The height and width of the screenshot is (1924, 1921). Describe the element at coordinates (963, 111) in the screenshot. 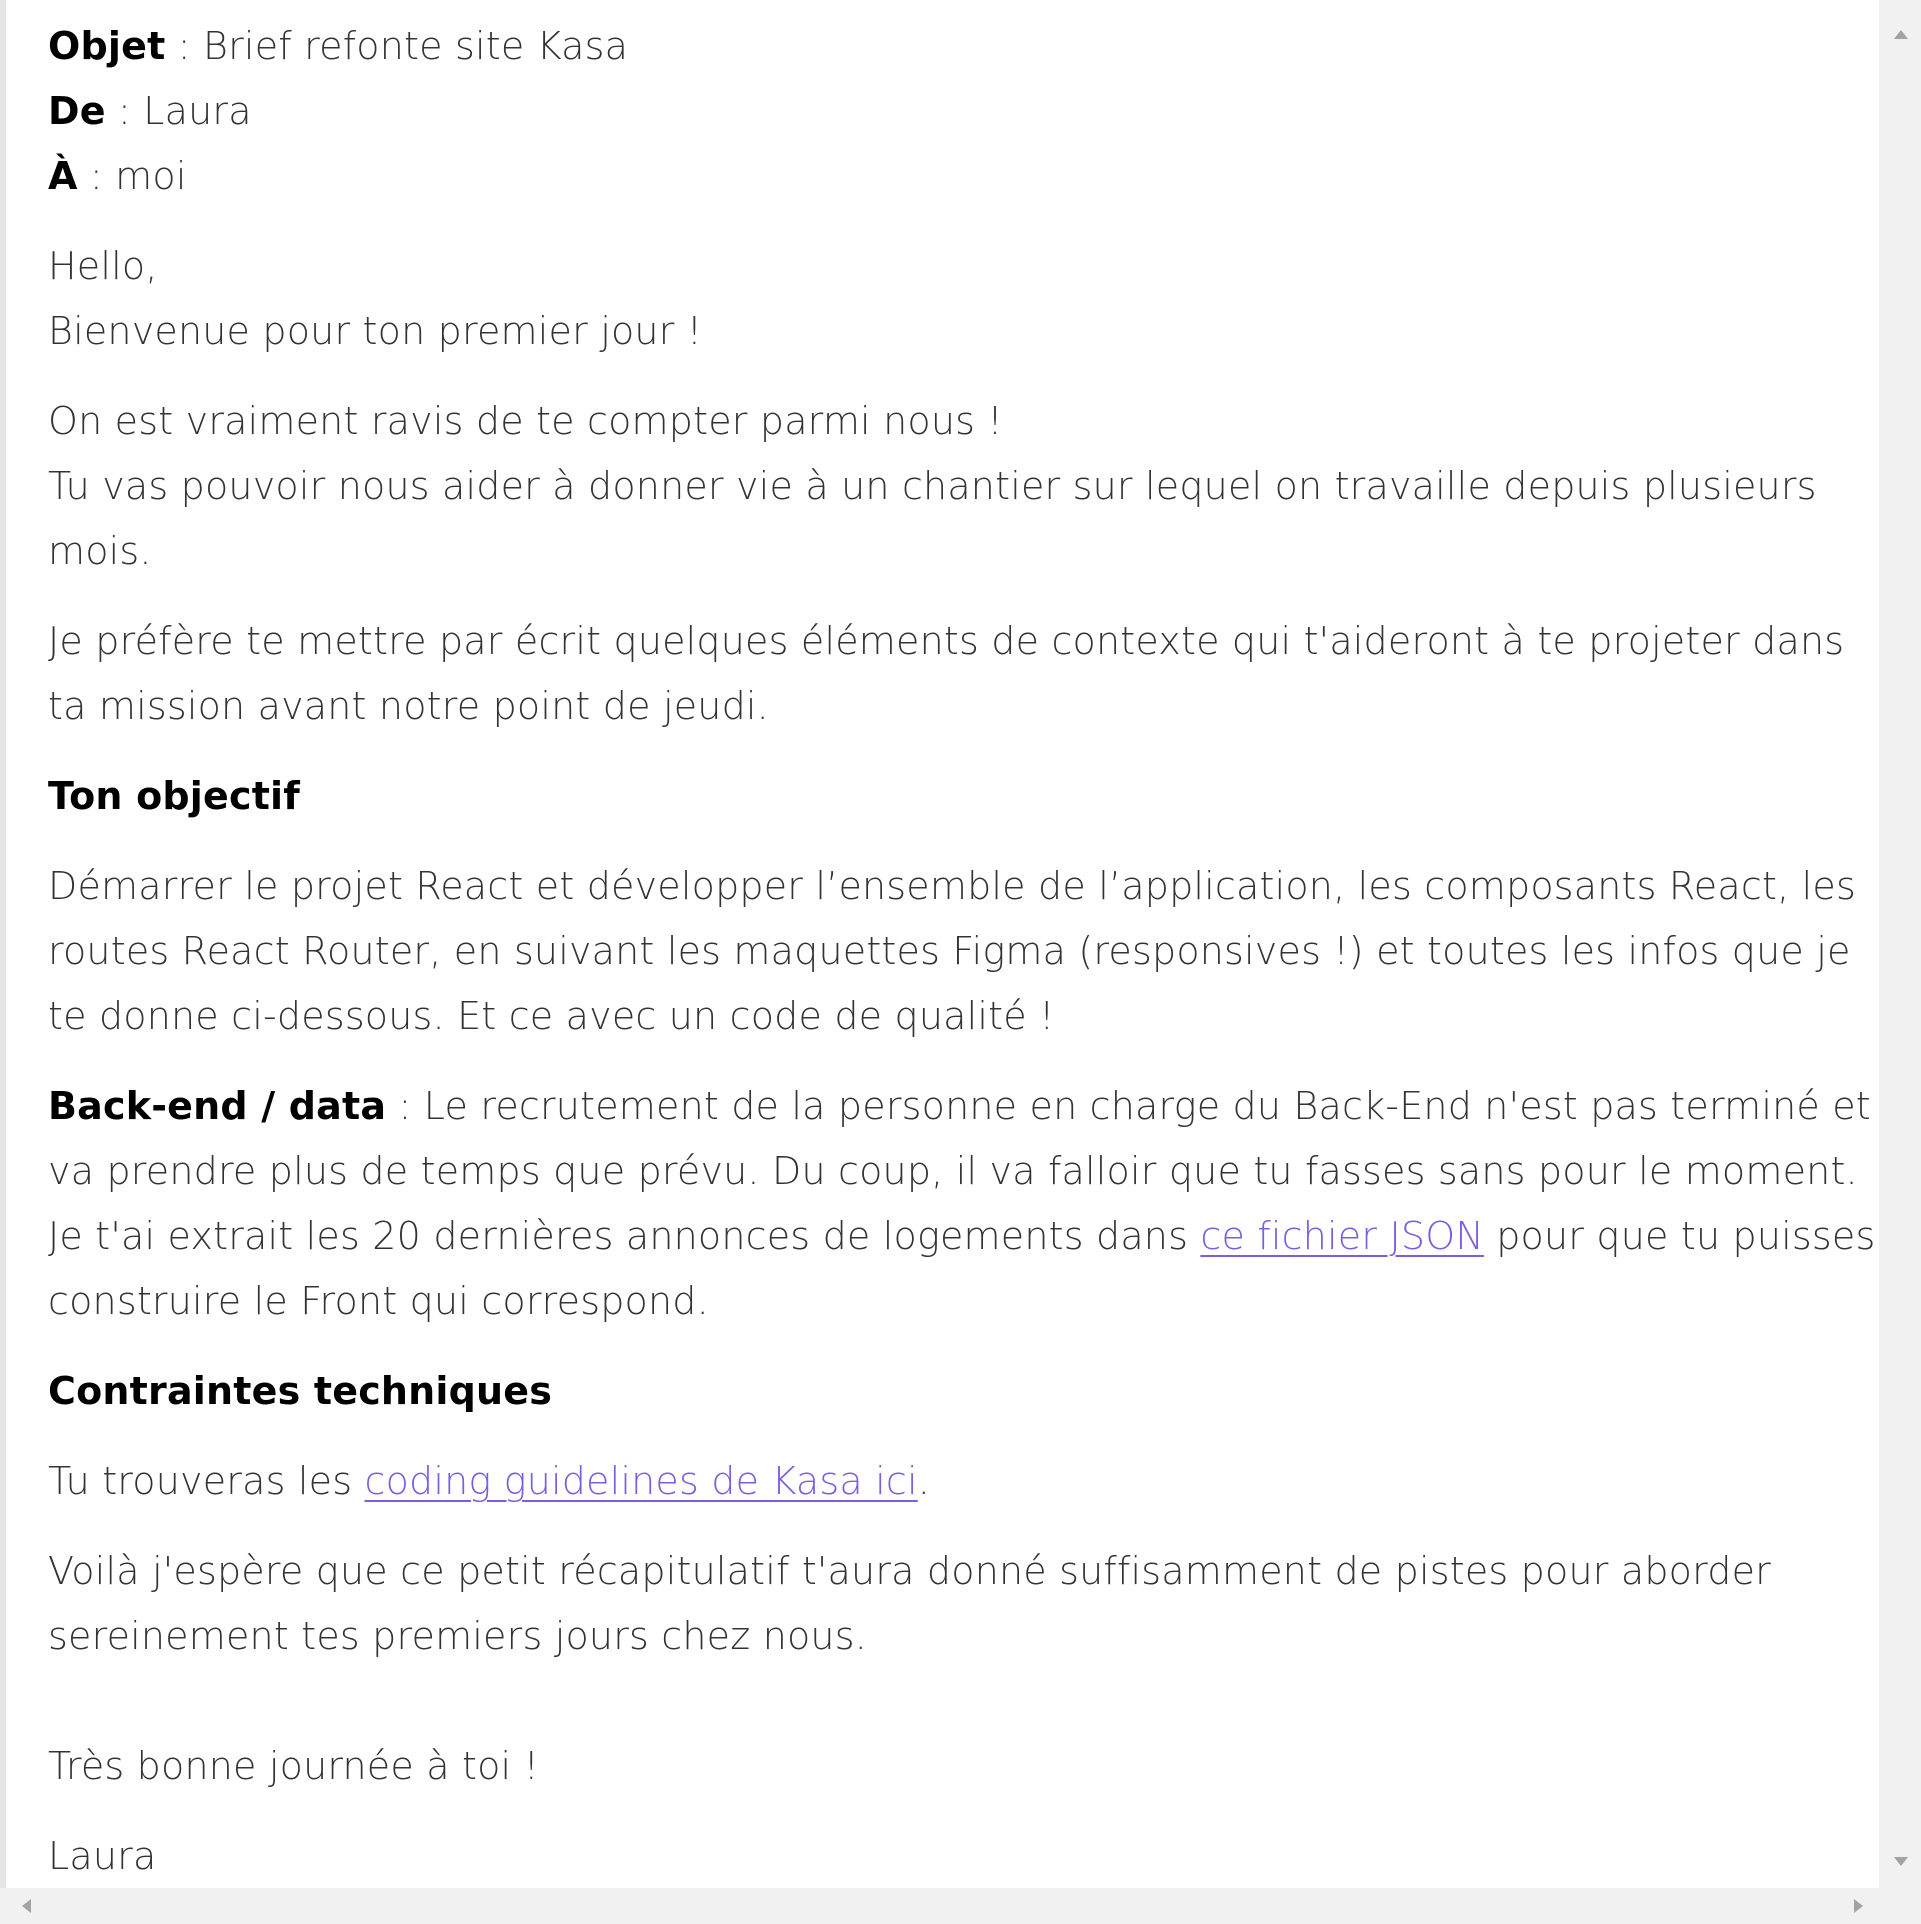

I see `from-line: De : Laura` at that location.